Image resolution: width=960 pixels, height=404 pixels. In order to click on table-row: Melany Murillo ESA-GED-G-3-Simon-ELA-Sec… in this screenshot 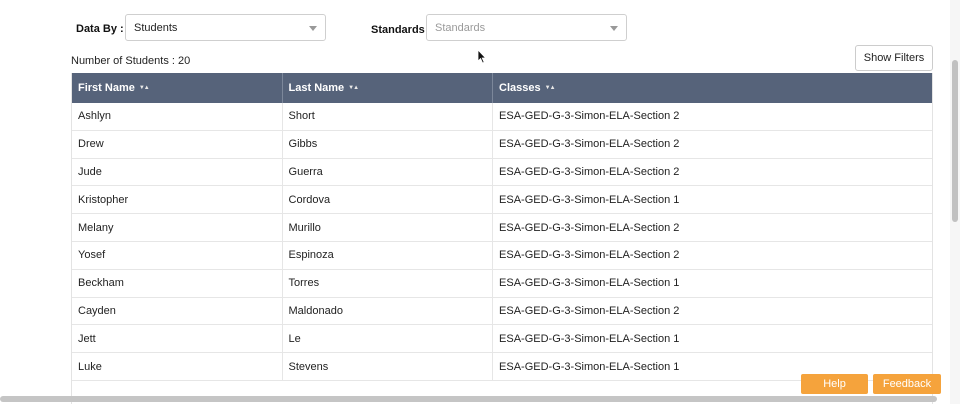, I will do `click(502, 228)`.